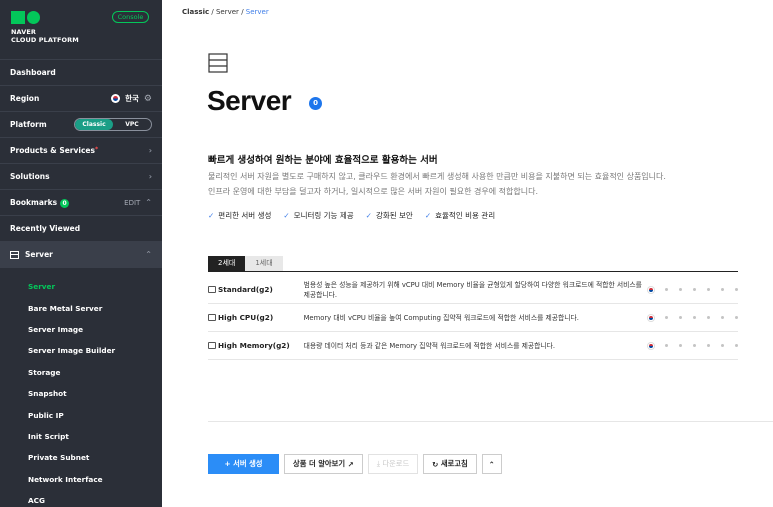 The image size is (773, 507). What do you see at coordinates (94, 124) in the screenshot?
I see `platform-option-classic: Classic` at bounding box center [94, 124].